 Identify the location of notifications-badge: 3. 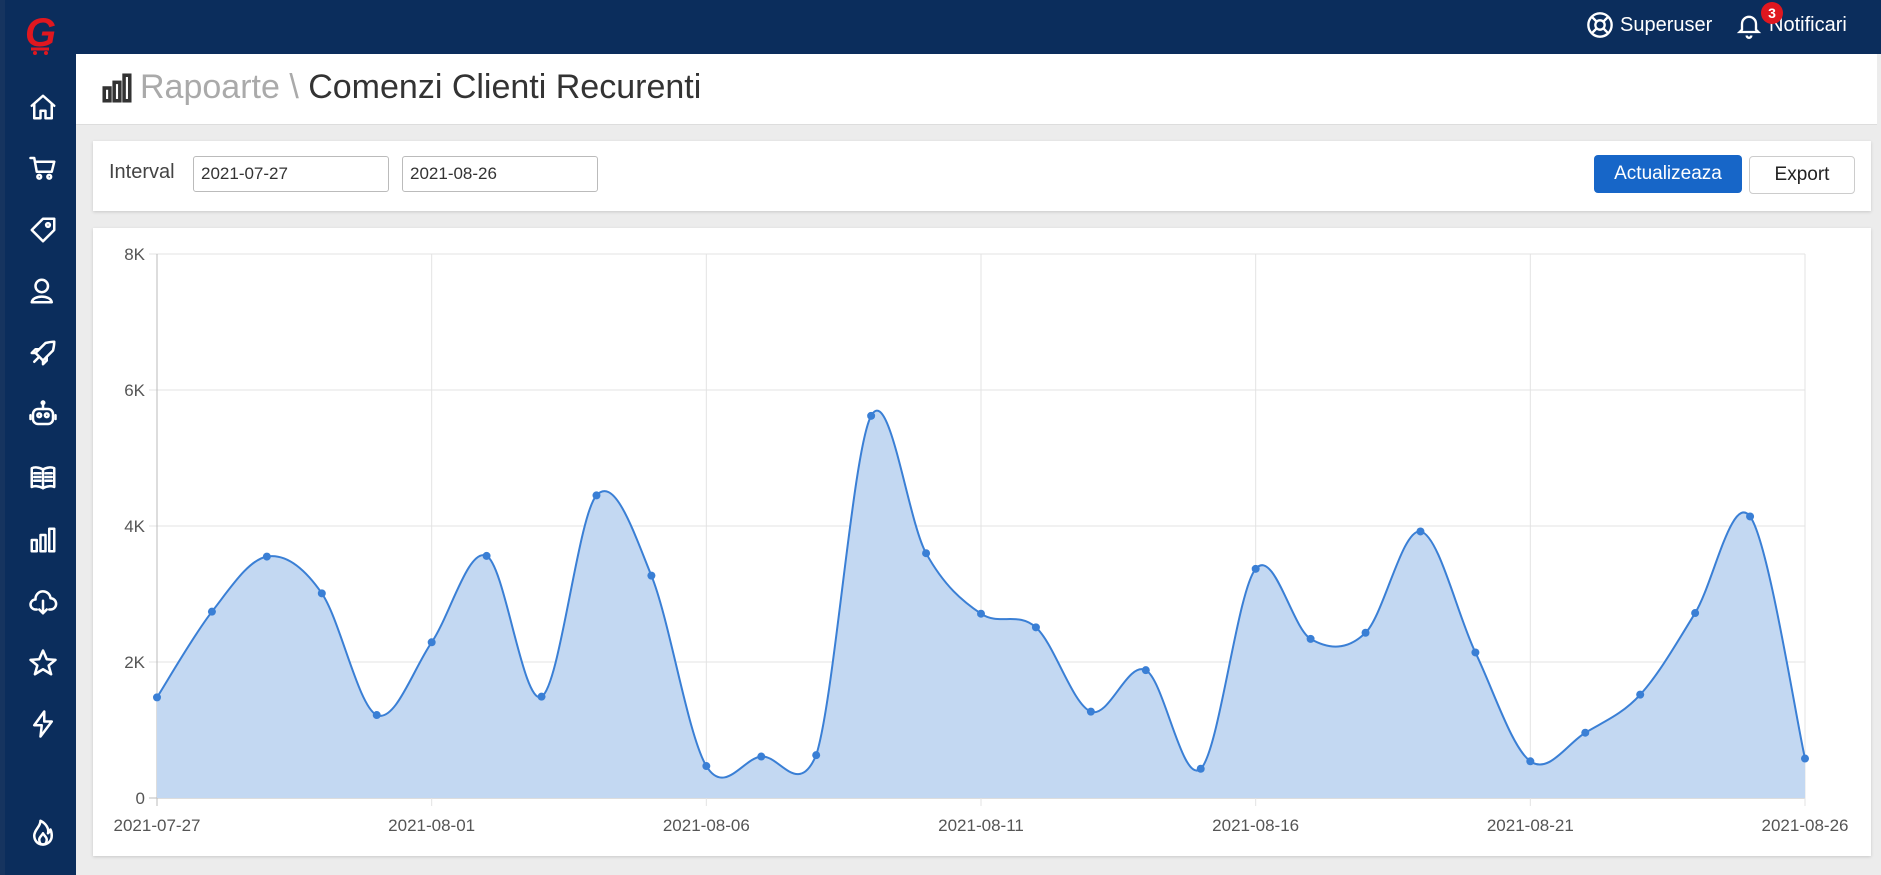
(1772, 13).